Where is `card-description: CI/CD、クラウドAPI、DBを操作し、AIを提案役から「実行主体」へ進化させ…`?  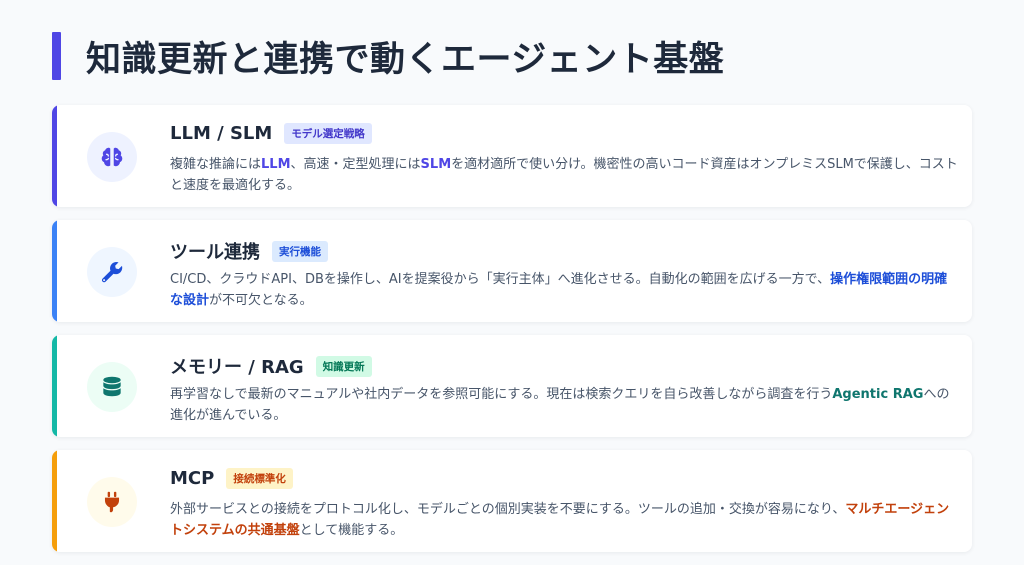
card-description: CI/CD、クラウドAPI、DBを操作し、AIを提案役から「実行主体」へ進化させ… is located at coordinates (565, 290).